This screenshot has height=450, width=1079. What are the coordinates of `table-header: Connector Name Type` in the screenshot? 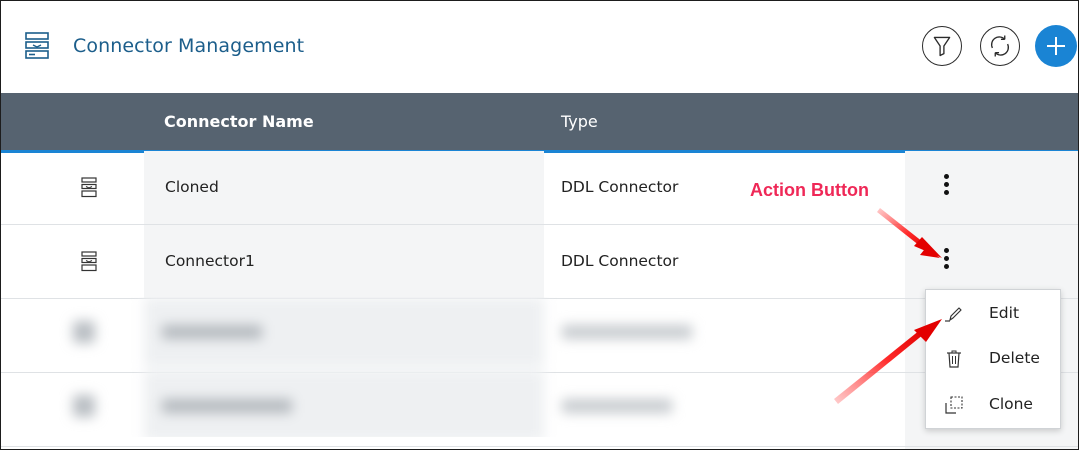 It's located at (539, 123).